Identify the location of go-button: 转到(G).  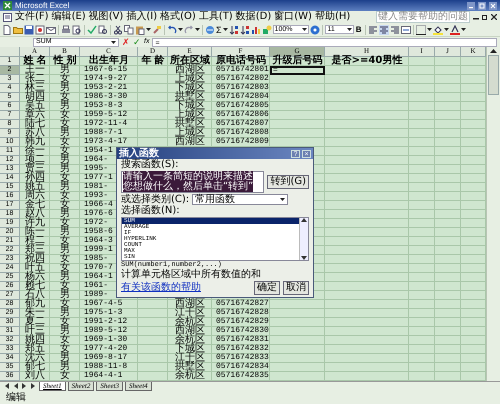
(288, 182).